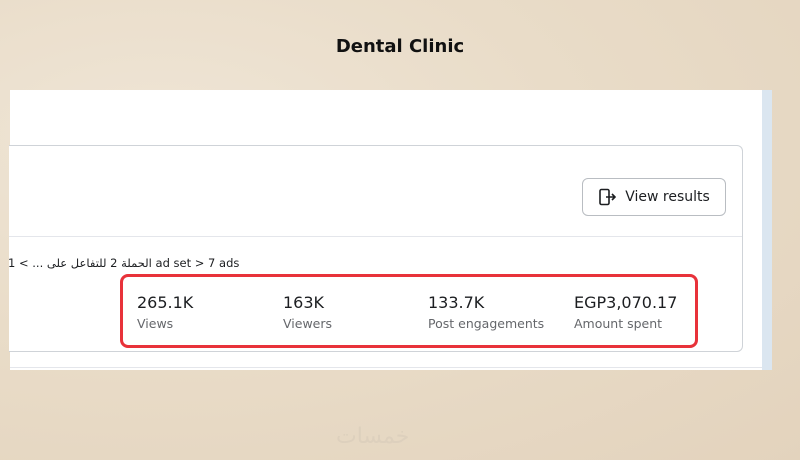  I want to click on panel-scroll-edge, so click(767, 230).